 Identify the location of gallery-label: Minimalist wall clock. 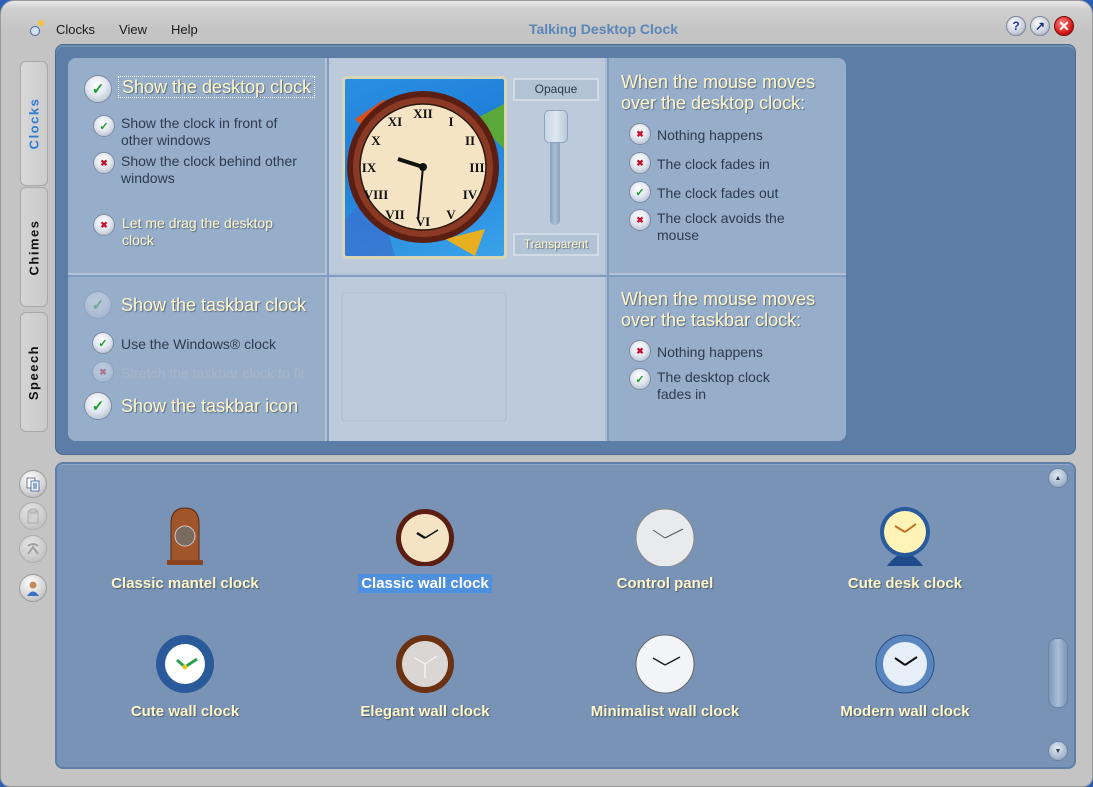
(665, 711).